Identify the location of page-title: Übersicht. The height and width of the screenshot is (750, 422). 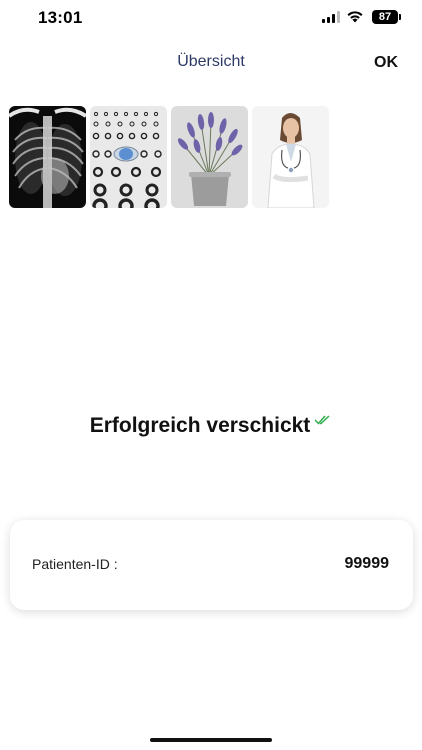
(211, 61).